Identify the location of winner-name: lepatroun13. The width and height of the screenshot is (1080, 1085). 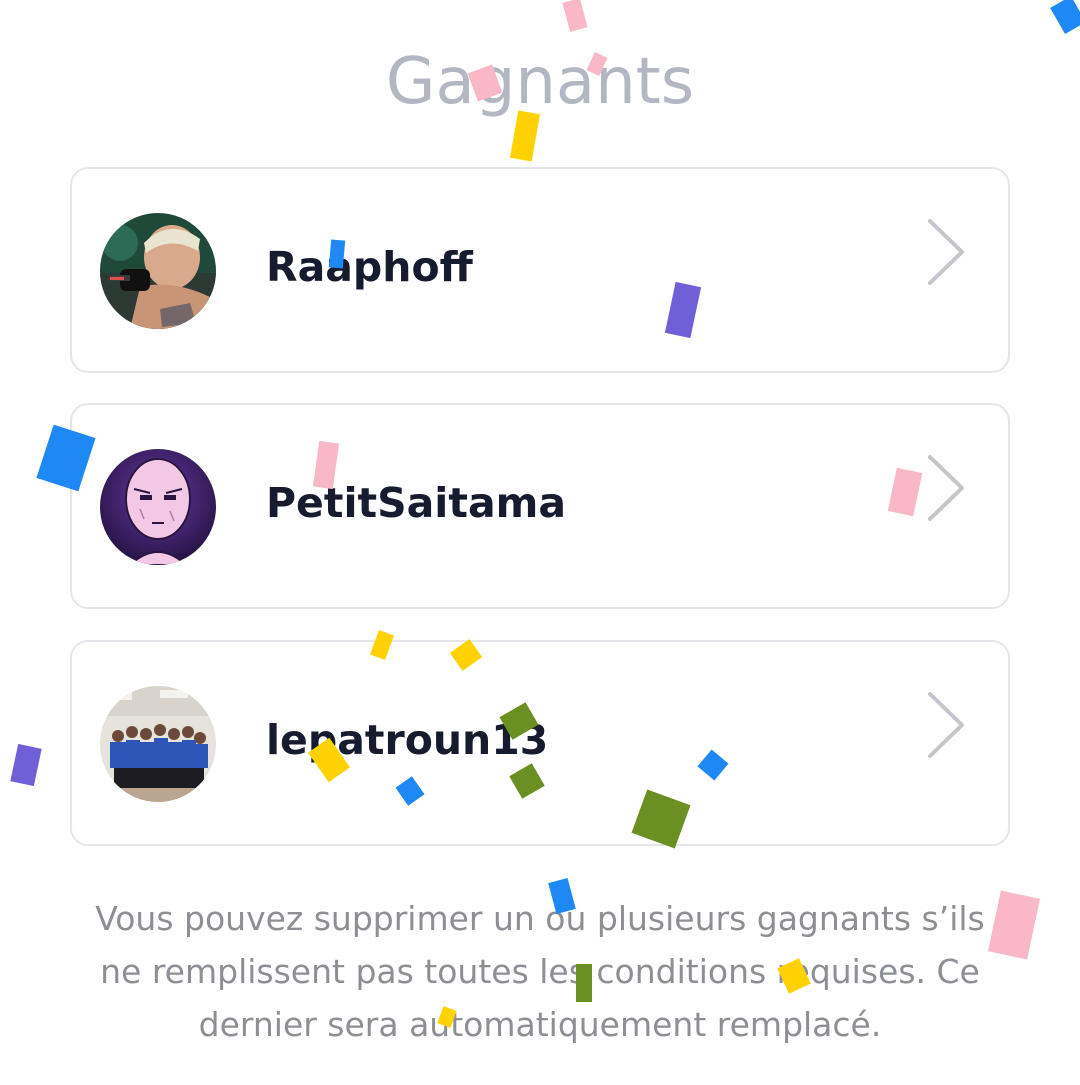
(407, 740).